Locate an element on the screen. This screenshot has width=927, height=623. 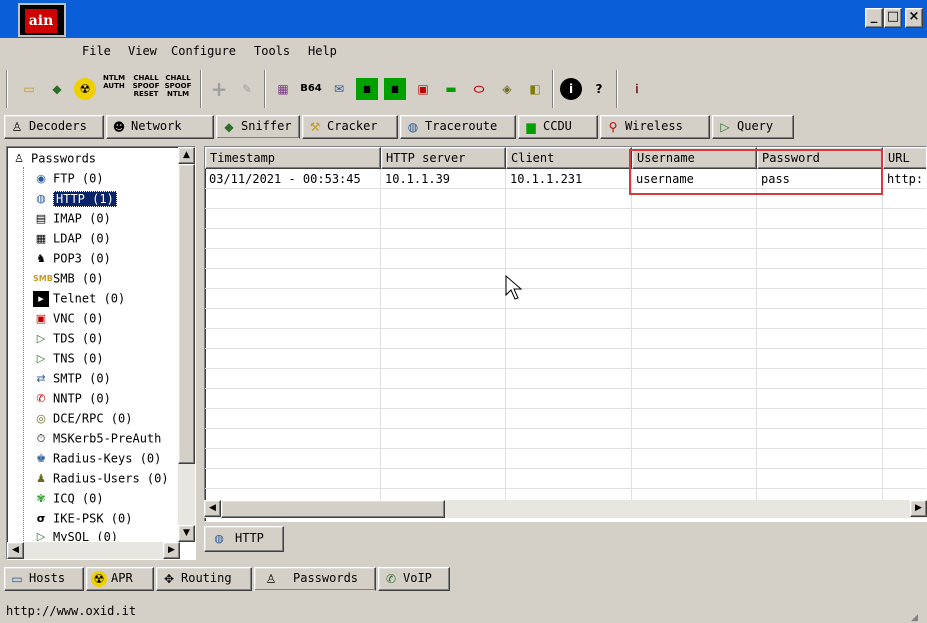
tab-voip: ✆ VoIP is located at coordinates (414, 579).